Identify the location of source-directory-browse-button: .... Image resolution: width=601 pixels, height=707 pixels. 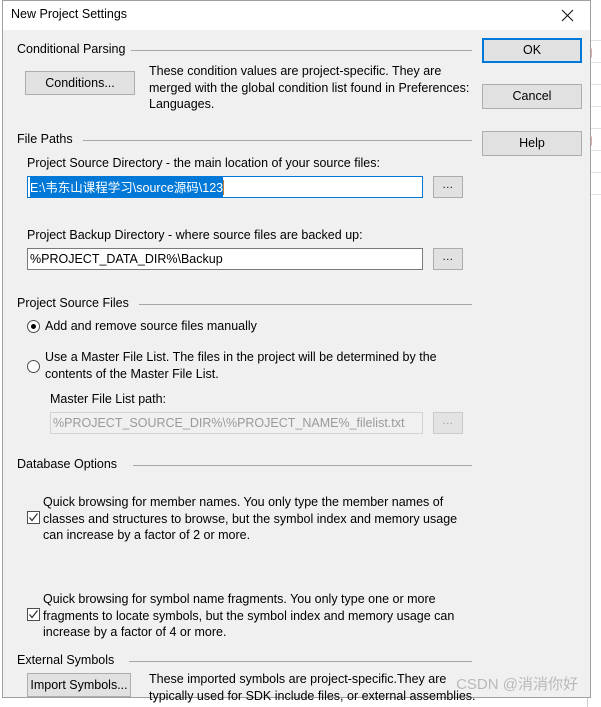
(448, 187).